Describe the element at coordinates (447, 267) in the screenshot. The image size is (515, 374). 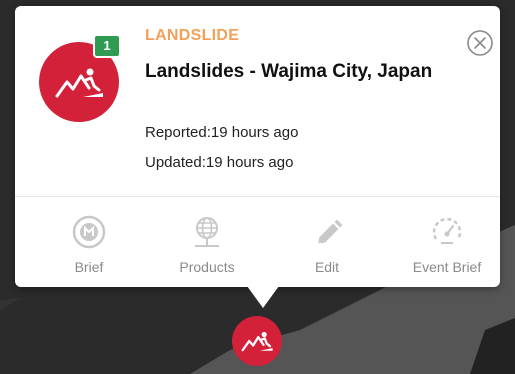
I see `event-brief-label: Event Brief` at that location.